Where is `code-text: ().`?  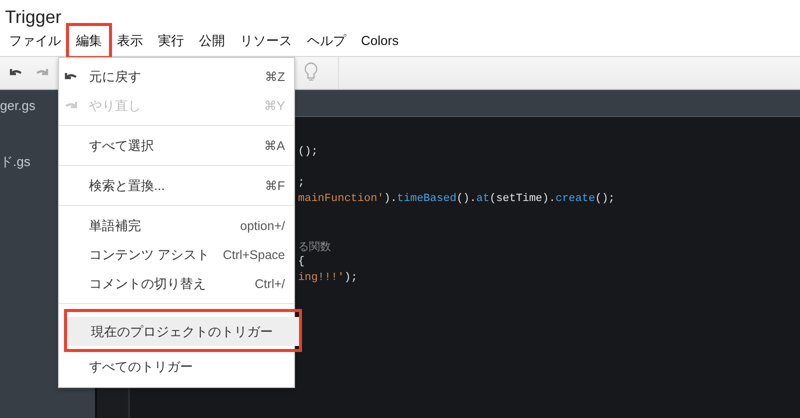
code-text: (). is located at coordinates (466, 199).